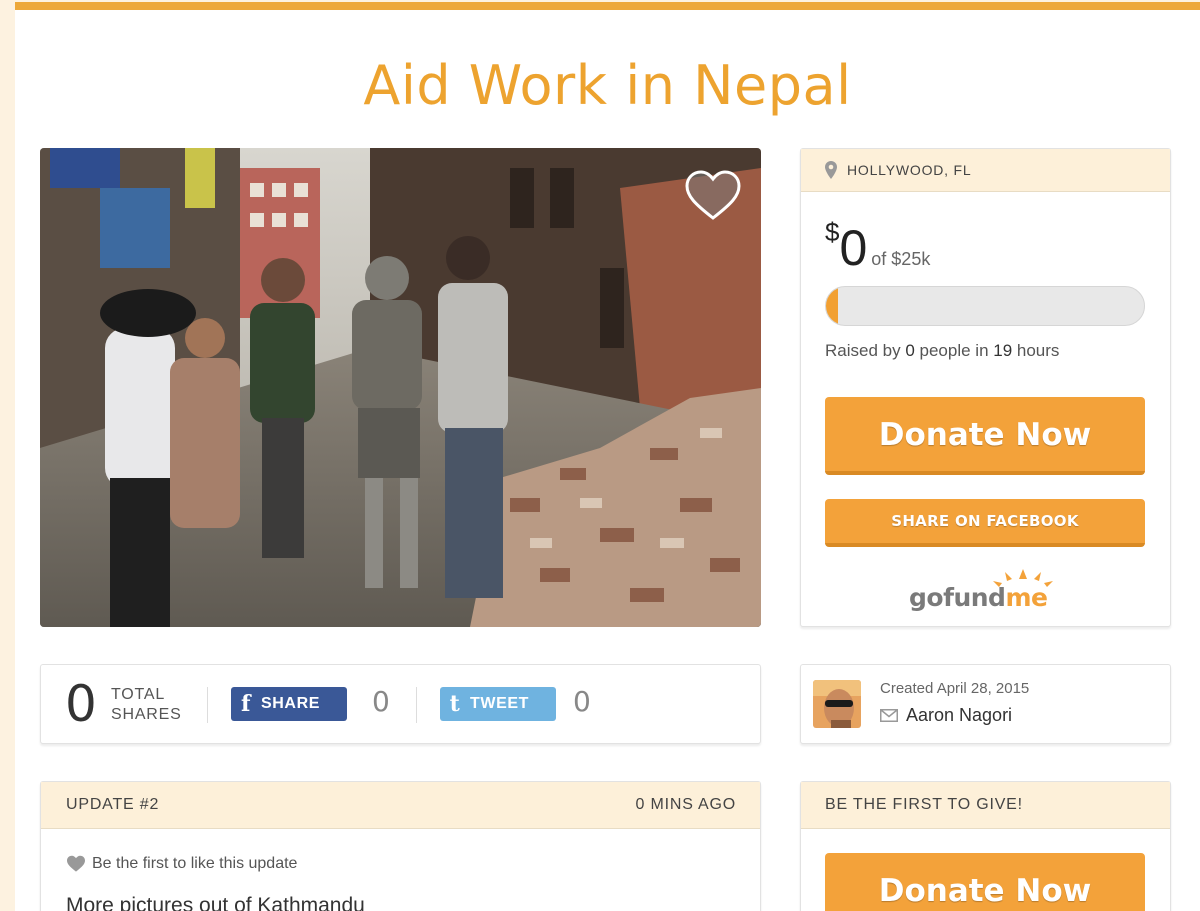 The image size is (1200, 911). I want to click on map-pin-icon, so click(831, 170).